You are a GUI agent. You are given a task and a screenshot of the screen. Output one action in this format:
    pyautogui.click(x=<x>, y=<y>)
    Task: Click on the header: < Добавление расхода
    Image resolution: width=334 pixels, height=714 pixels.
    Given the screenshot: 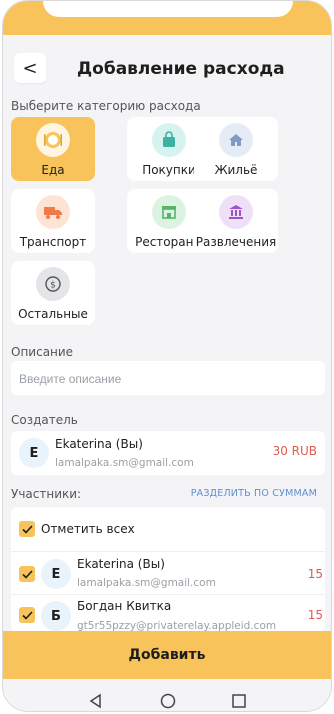 What is the action you would take?
    pyautogui.click(x=167, y=68)
    